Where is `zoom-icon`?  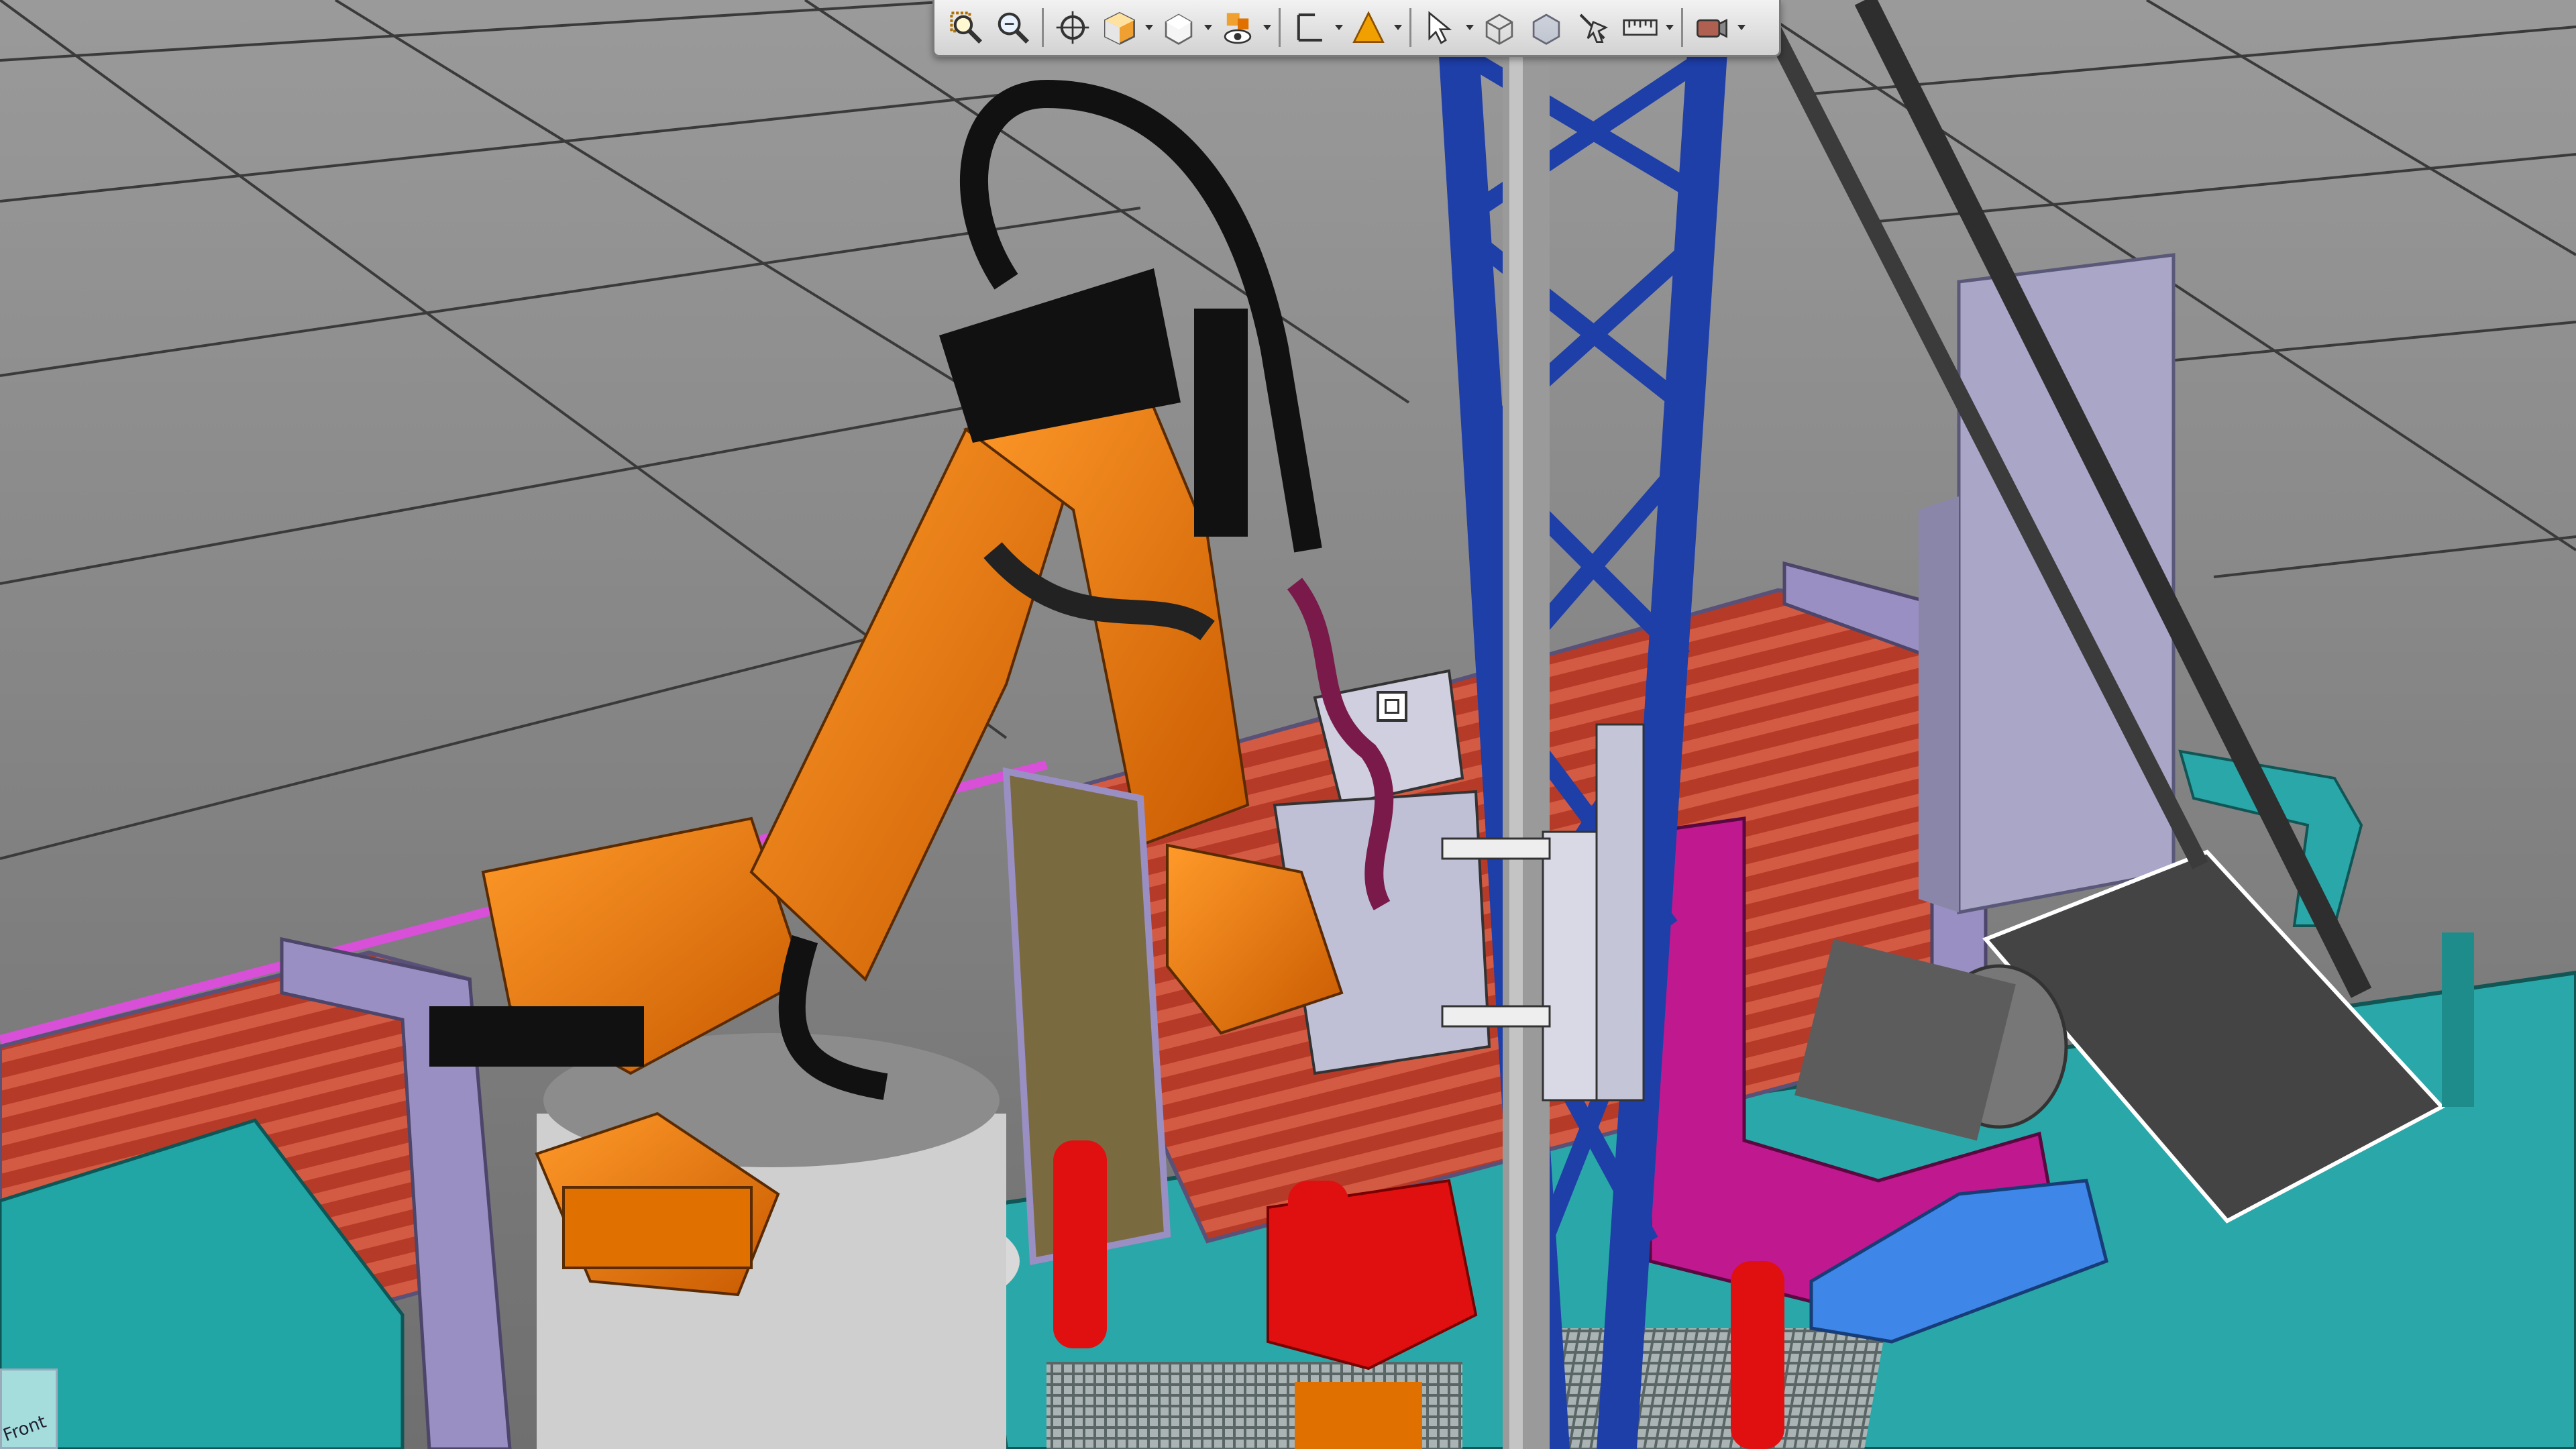
zoom-icon is located at coordinates (1013, 28).